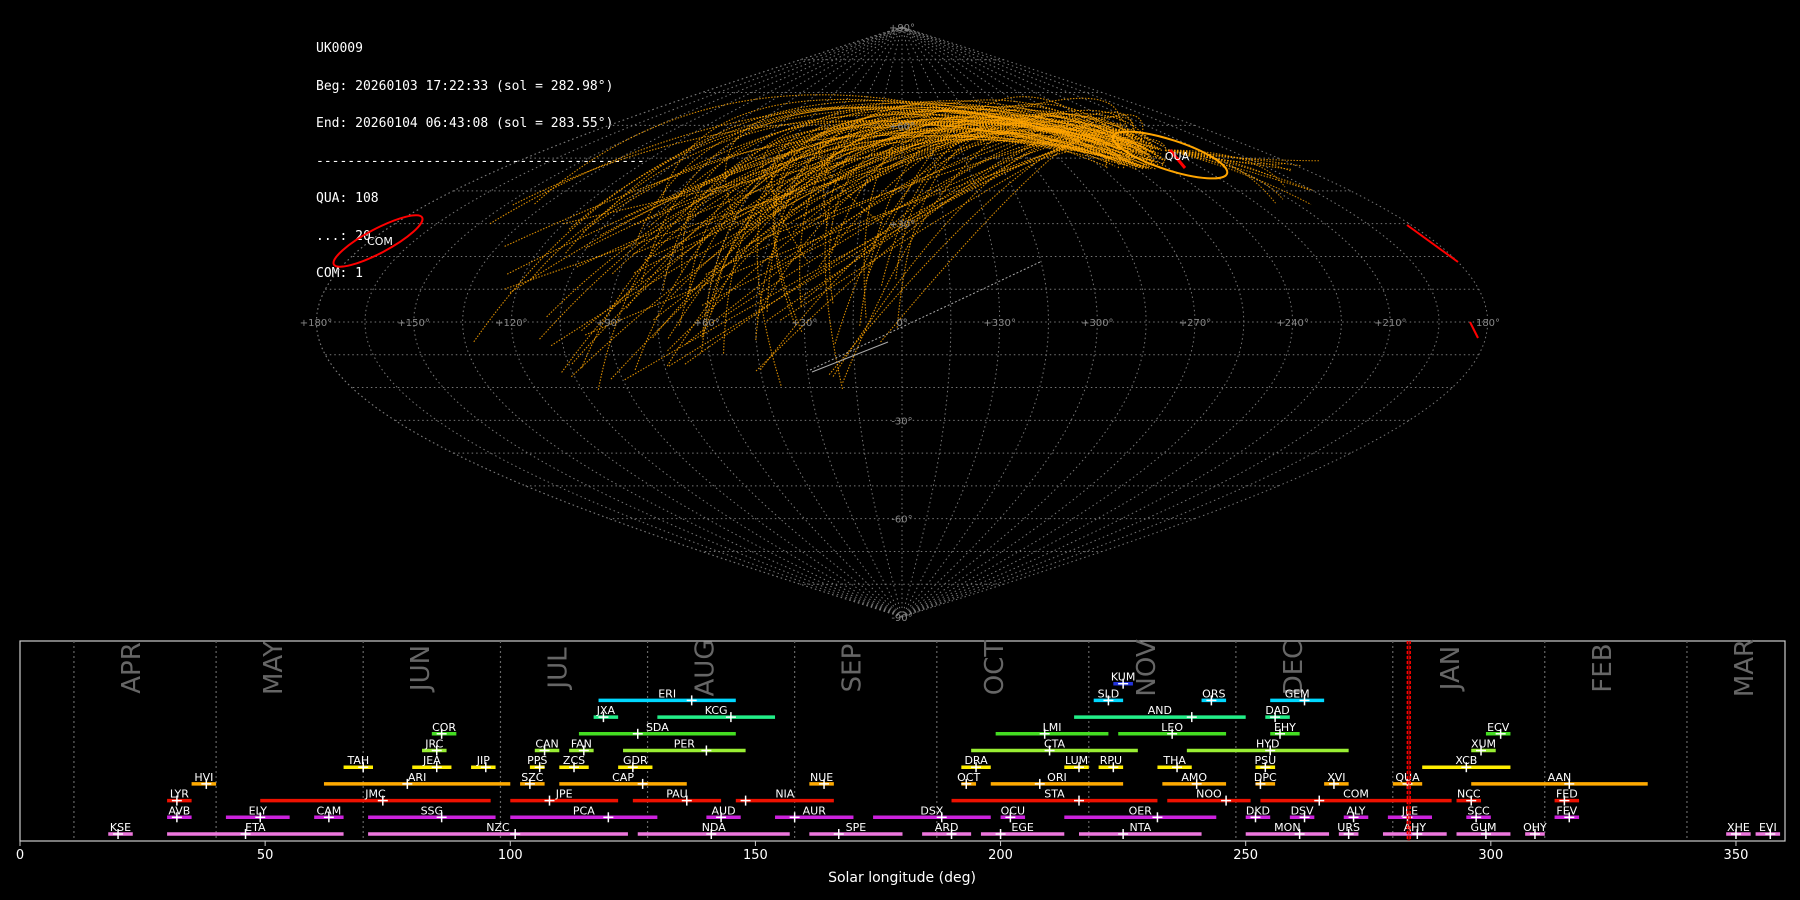 The image size is (1800, 900). I want to click on month-label: AUG, so click(706, 668).